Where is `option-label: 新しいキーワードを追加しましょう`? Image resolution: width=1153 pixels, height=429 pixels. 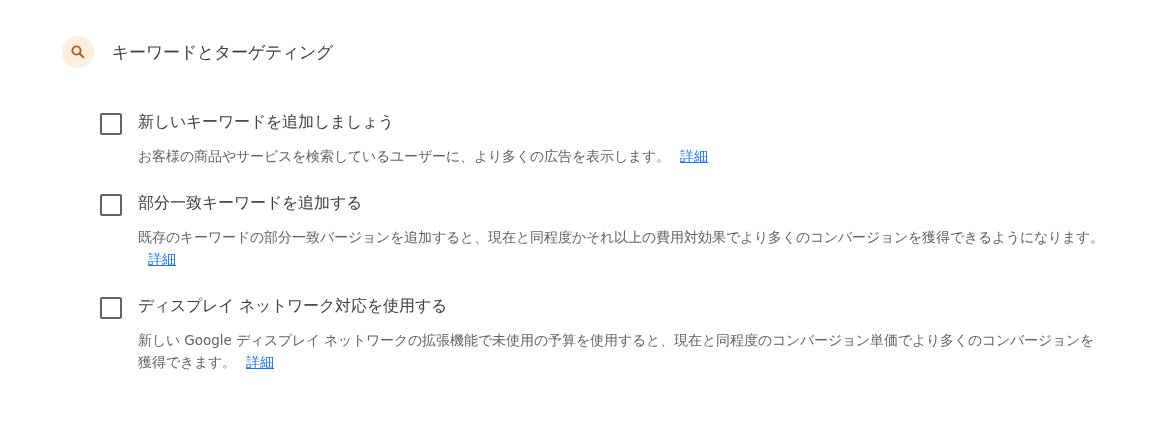 option-label: 新しいキーワードを追加しましょう is located at coordinates (266, 122).